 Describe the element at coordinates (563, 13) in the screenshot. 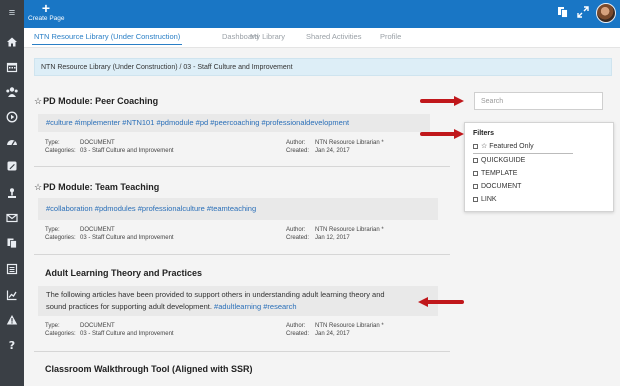

I see `pages-icon` at that location.